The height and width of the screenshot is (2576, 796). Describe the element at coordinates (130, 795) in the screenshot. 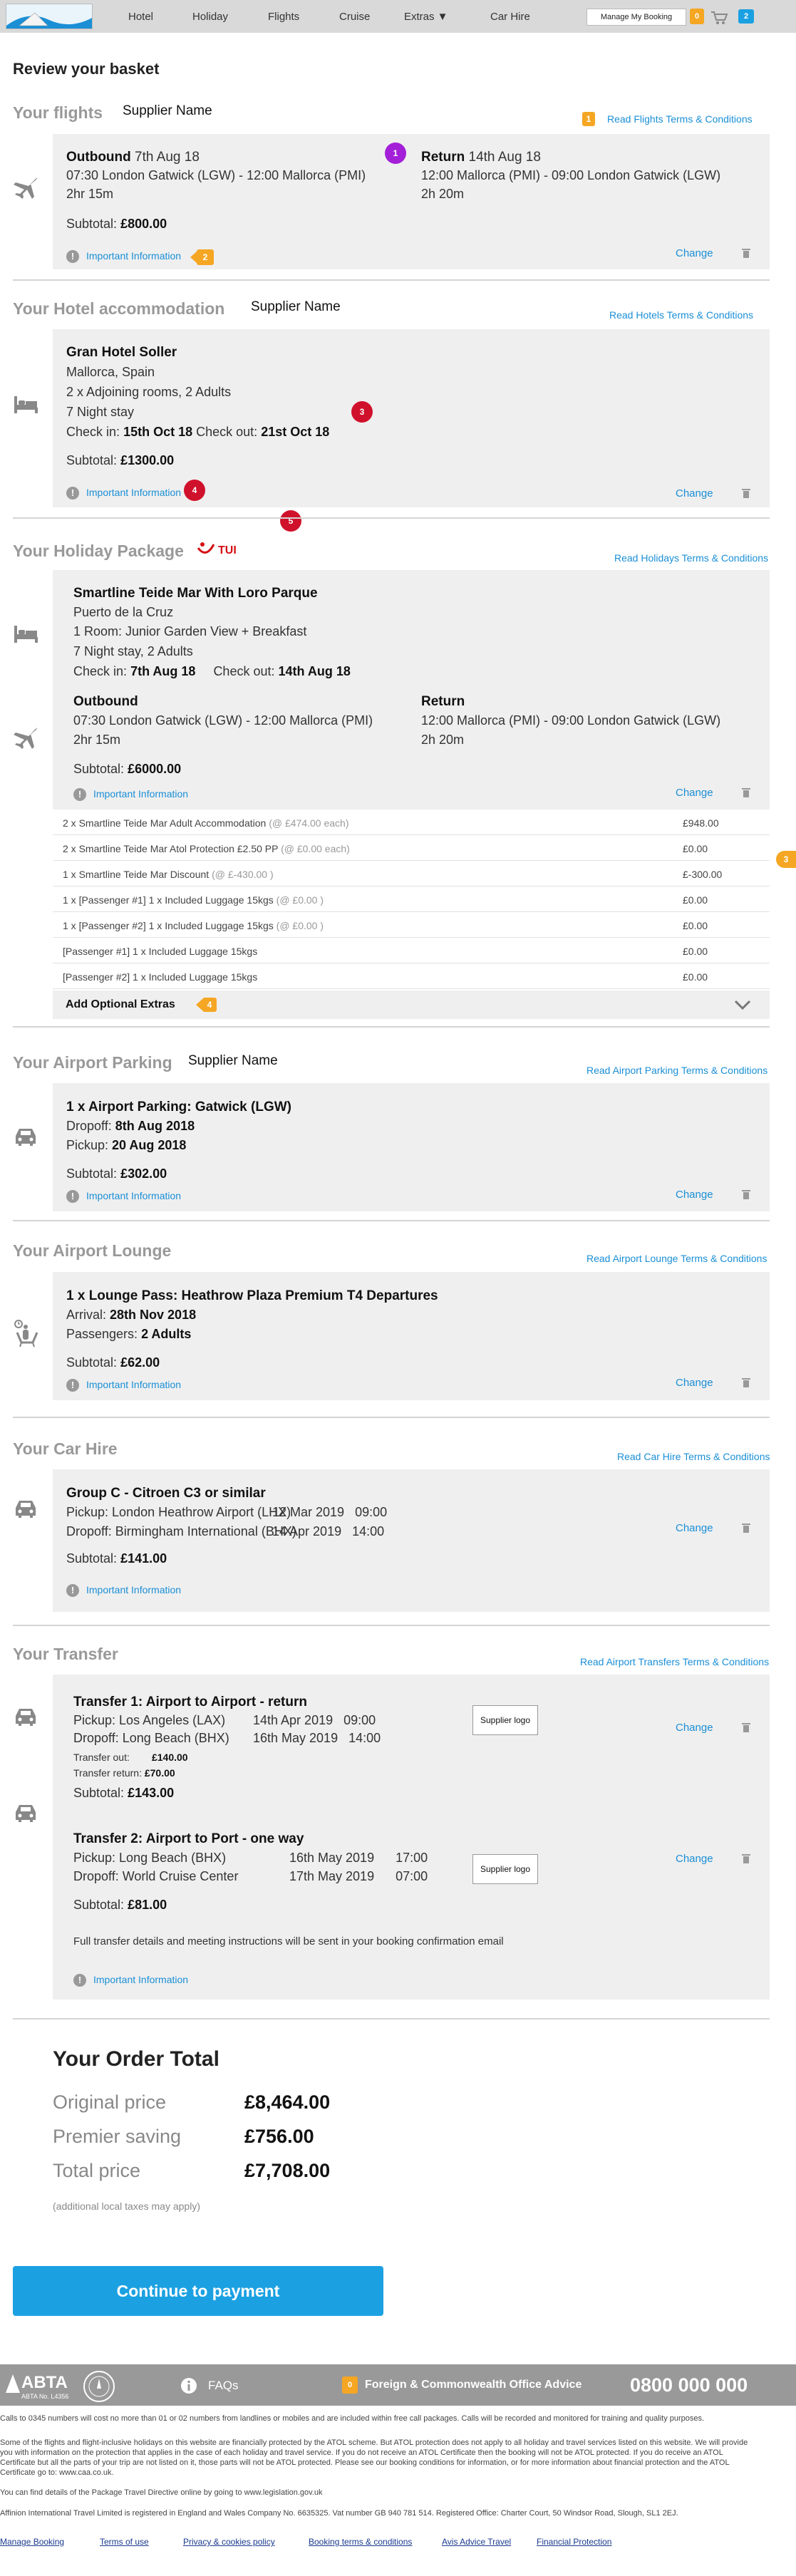

I see `package-important-info: ! Important Information` at that location.